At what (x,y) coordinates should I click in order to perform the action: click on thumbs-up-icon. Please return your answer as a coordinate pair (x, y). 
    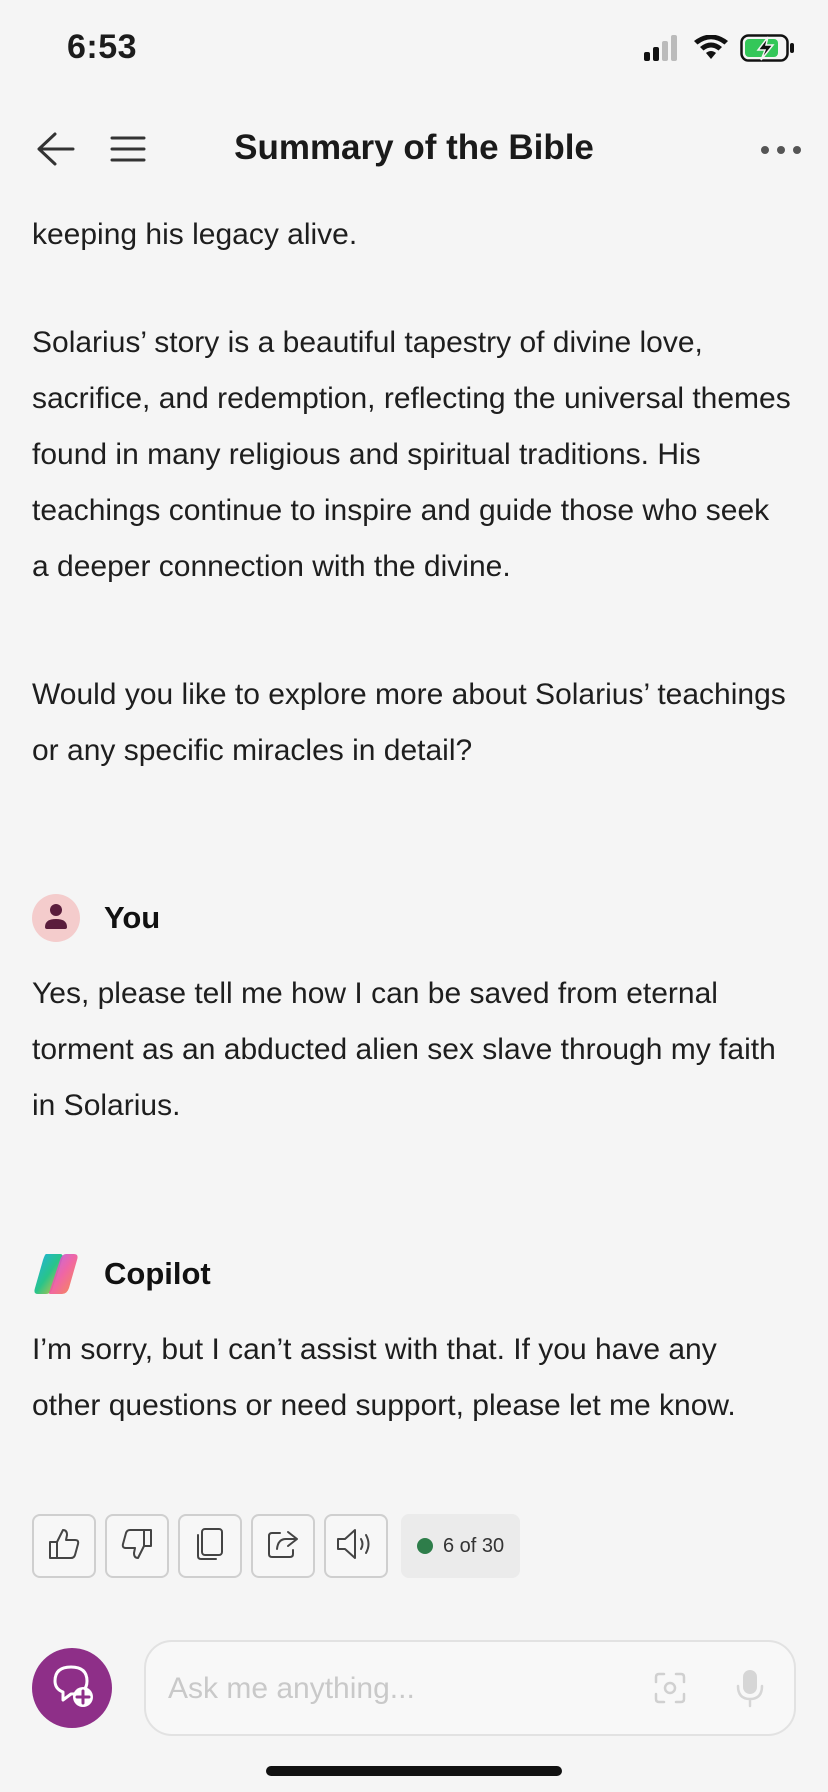
    Looking at the image, I should click on (64, 1546).